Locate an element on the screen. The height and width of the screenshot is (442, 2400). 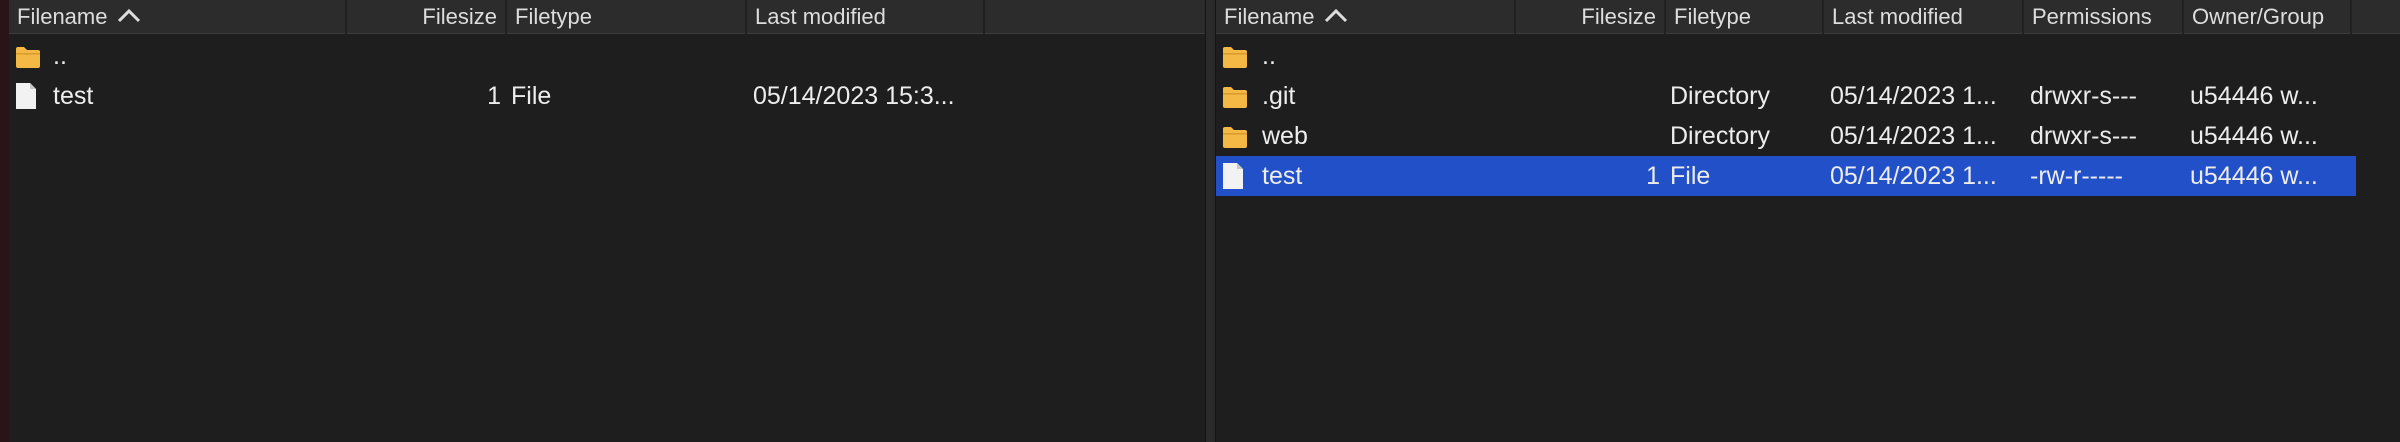
local-col-filler is located at coordinates (1095, 17).